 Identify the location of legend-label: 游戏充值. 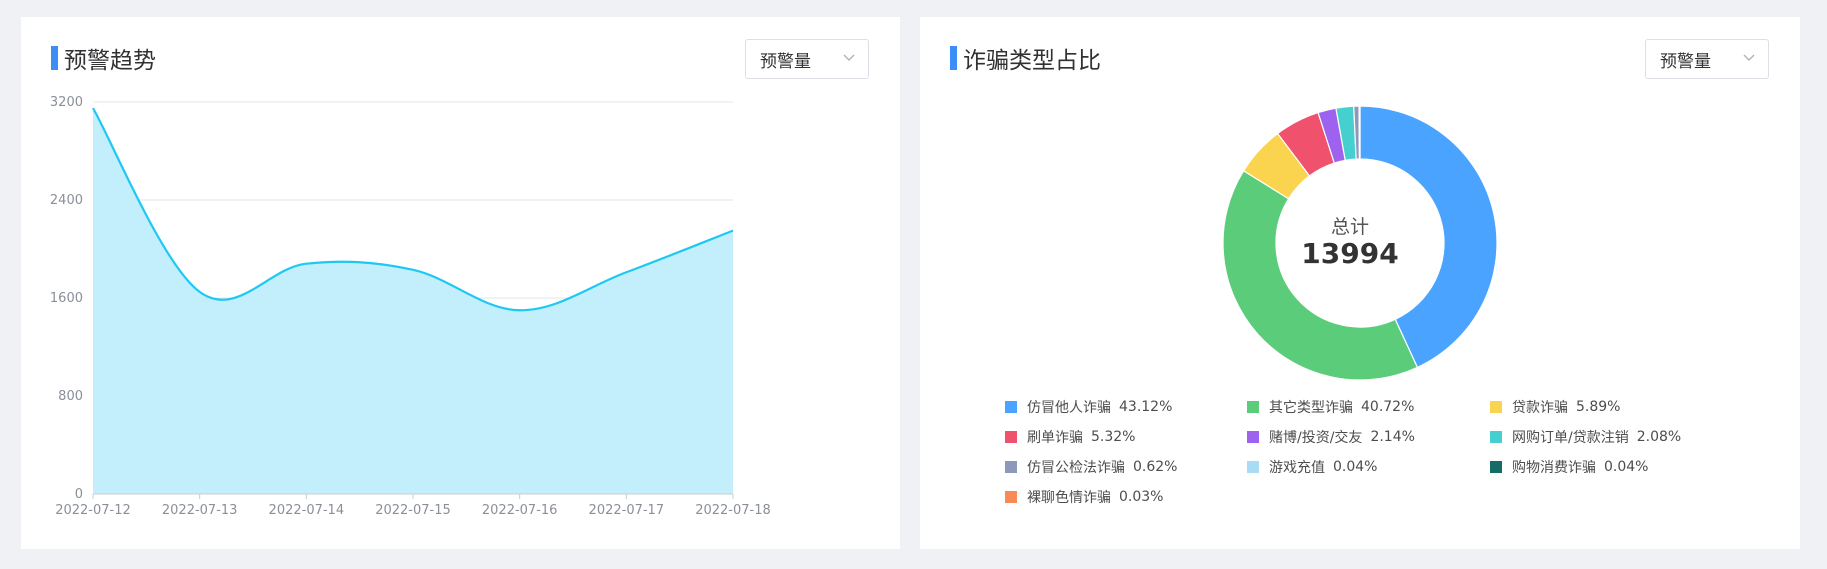
(1297, 468).